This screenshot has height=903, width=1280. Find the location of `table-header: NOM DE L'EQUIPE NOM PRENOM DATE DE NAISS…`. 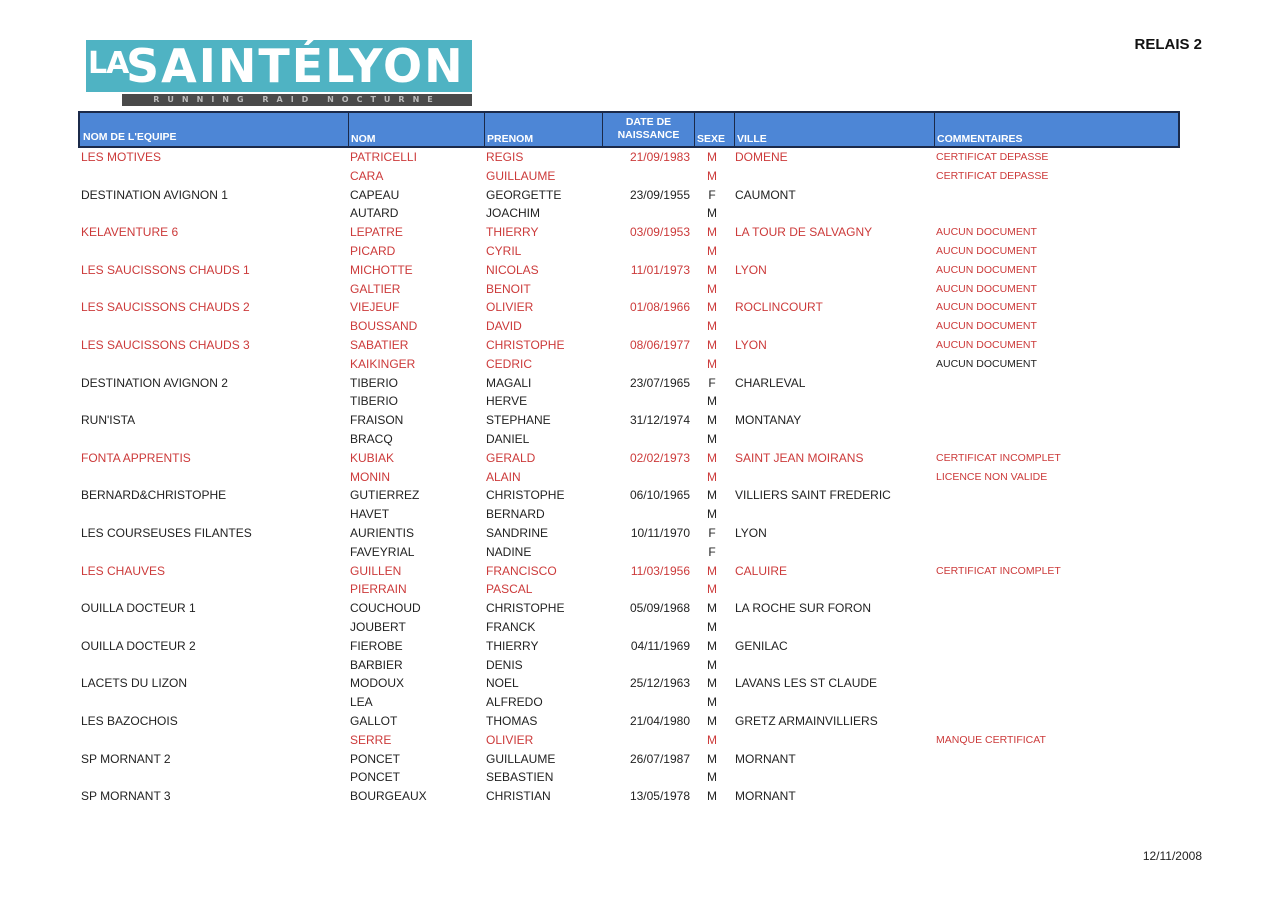

table-header: NOM DE L'EQUIPE NOM PRENOM DATE DE NAISS… is located at coordinates (629, 129).